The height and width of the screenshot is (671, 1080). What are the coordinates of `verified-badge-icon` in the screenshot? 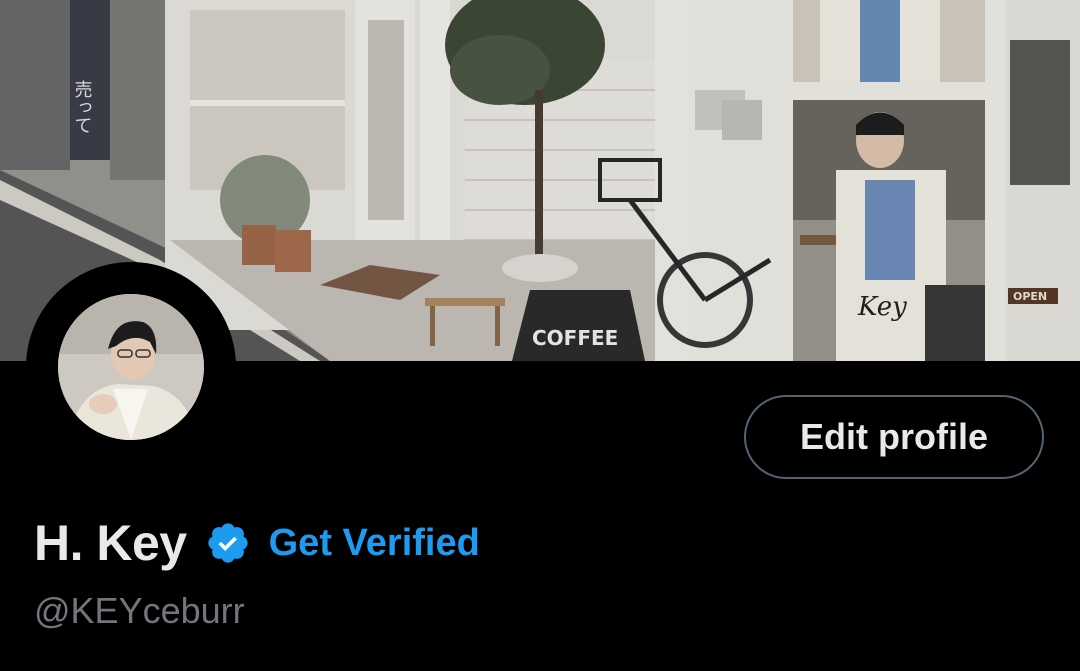 It's located at (228, 543).